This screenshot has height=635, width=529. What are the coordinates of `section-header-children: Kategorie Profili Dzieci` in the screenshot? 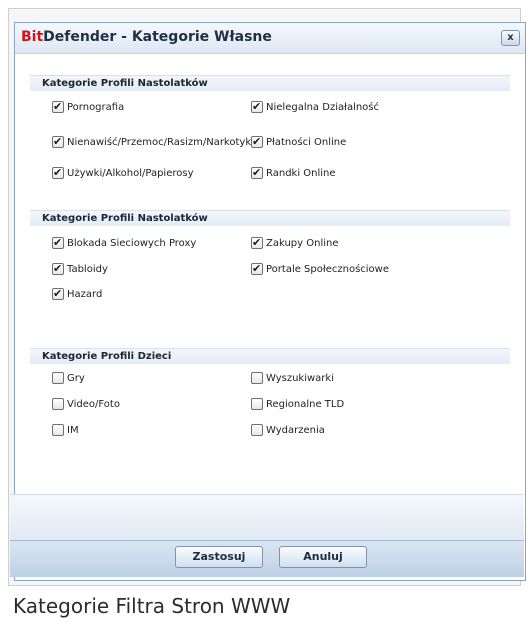 It's located at (270, 356).